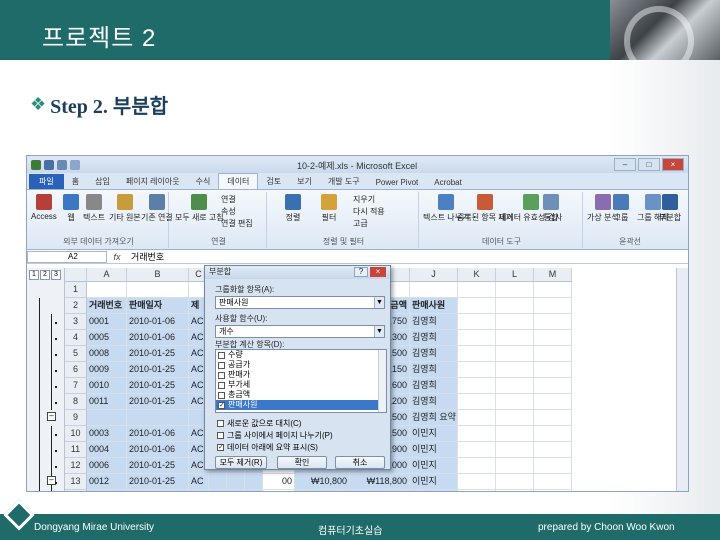  I want to click on outline-level-3: 3, so click(56, 275).